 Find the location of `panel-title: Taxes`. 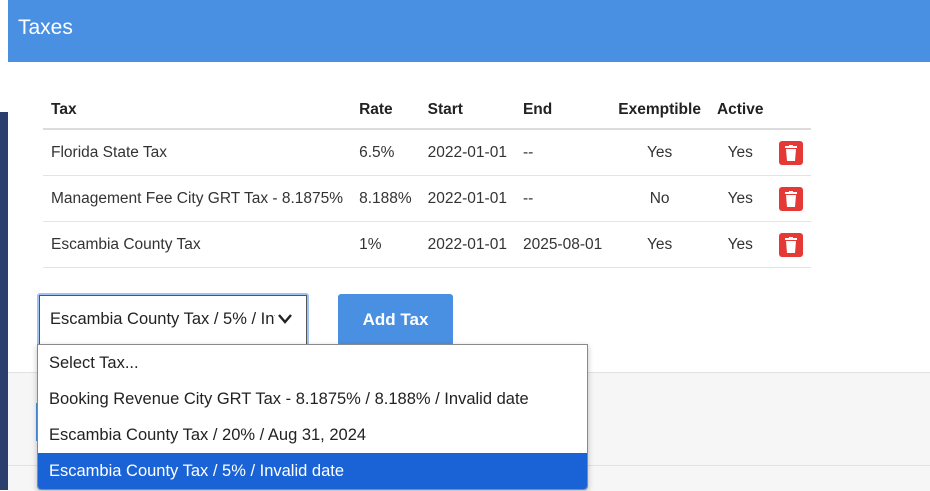

panel-title: Taxes is located at coordinates (45, 27).